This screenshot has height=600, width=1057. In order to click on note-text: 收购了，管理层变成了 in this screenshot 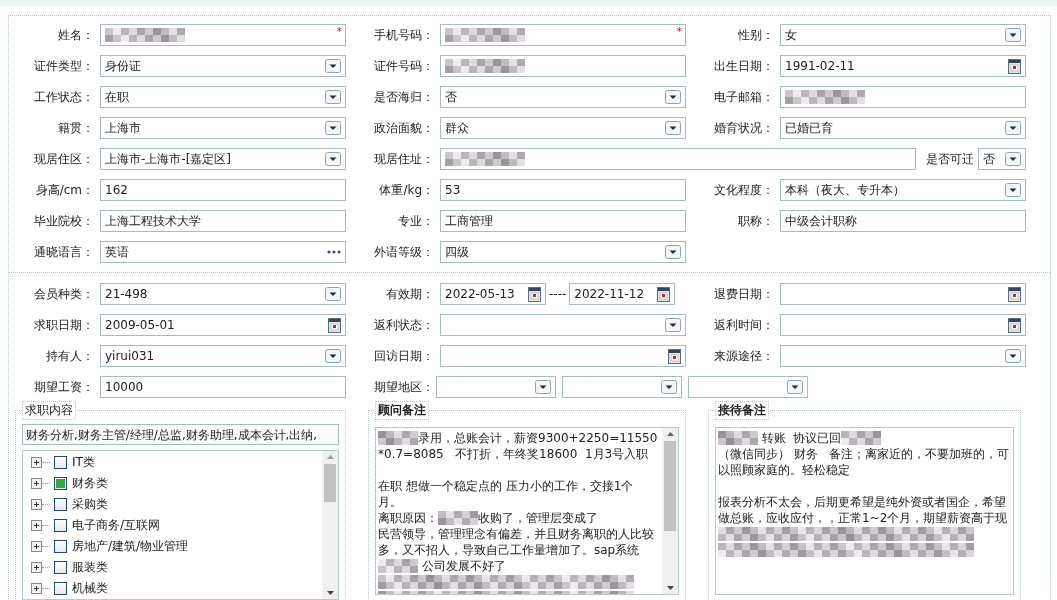, I will do `click(538, 518)`.